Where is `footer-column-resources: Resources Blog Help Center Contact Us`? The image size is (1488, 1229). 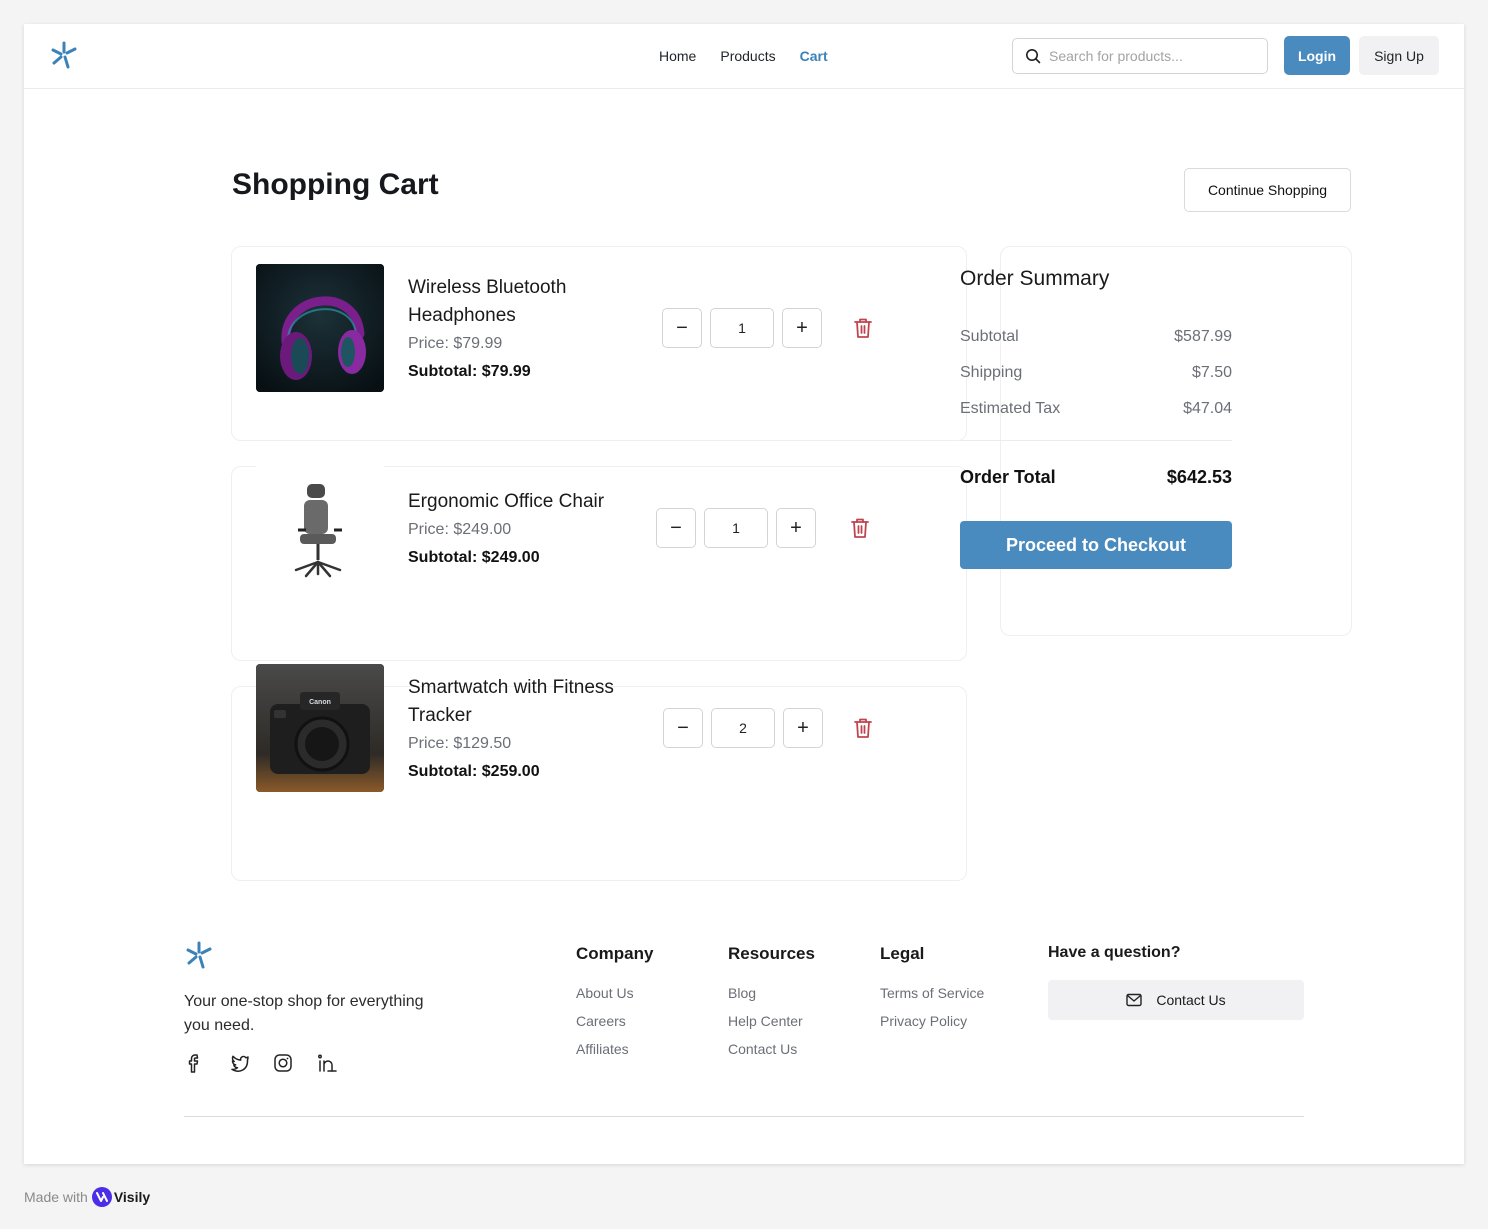
footer-column-resources: Resources Blog Help Center Contact Us is located at coordinates (771, 1003).